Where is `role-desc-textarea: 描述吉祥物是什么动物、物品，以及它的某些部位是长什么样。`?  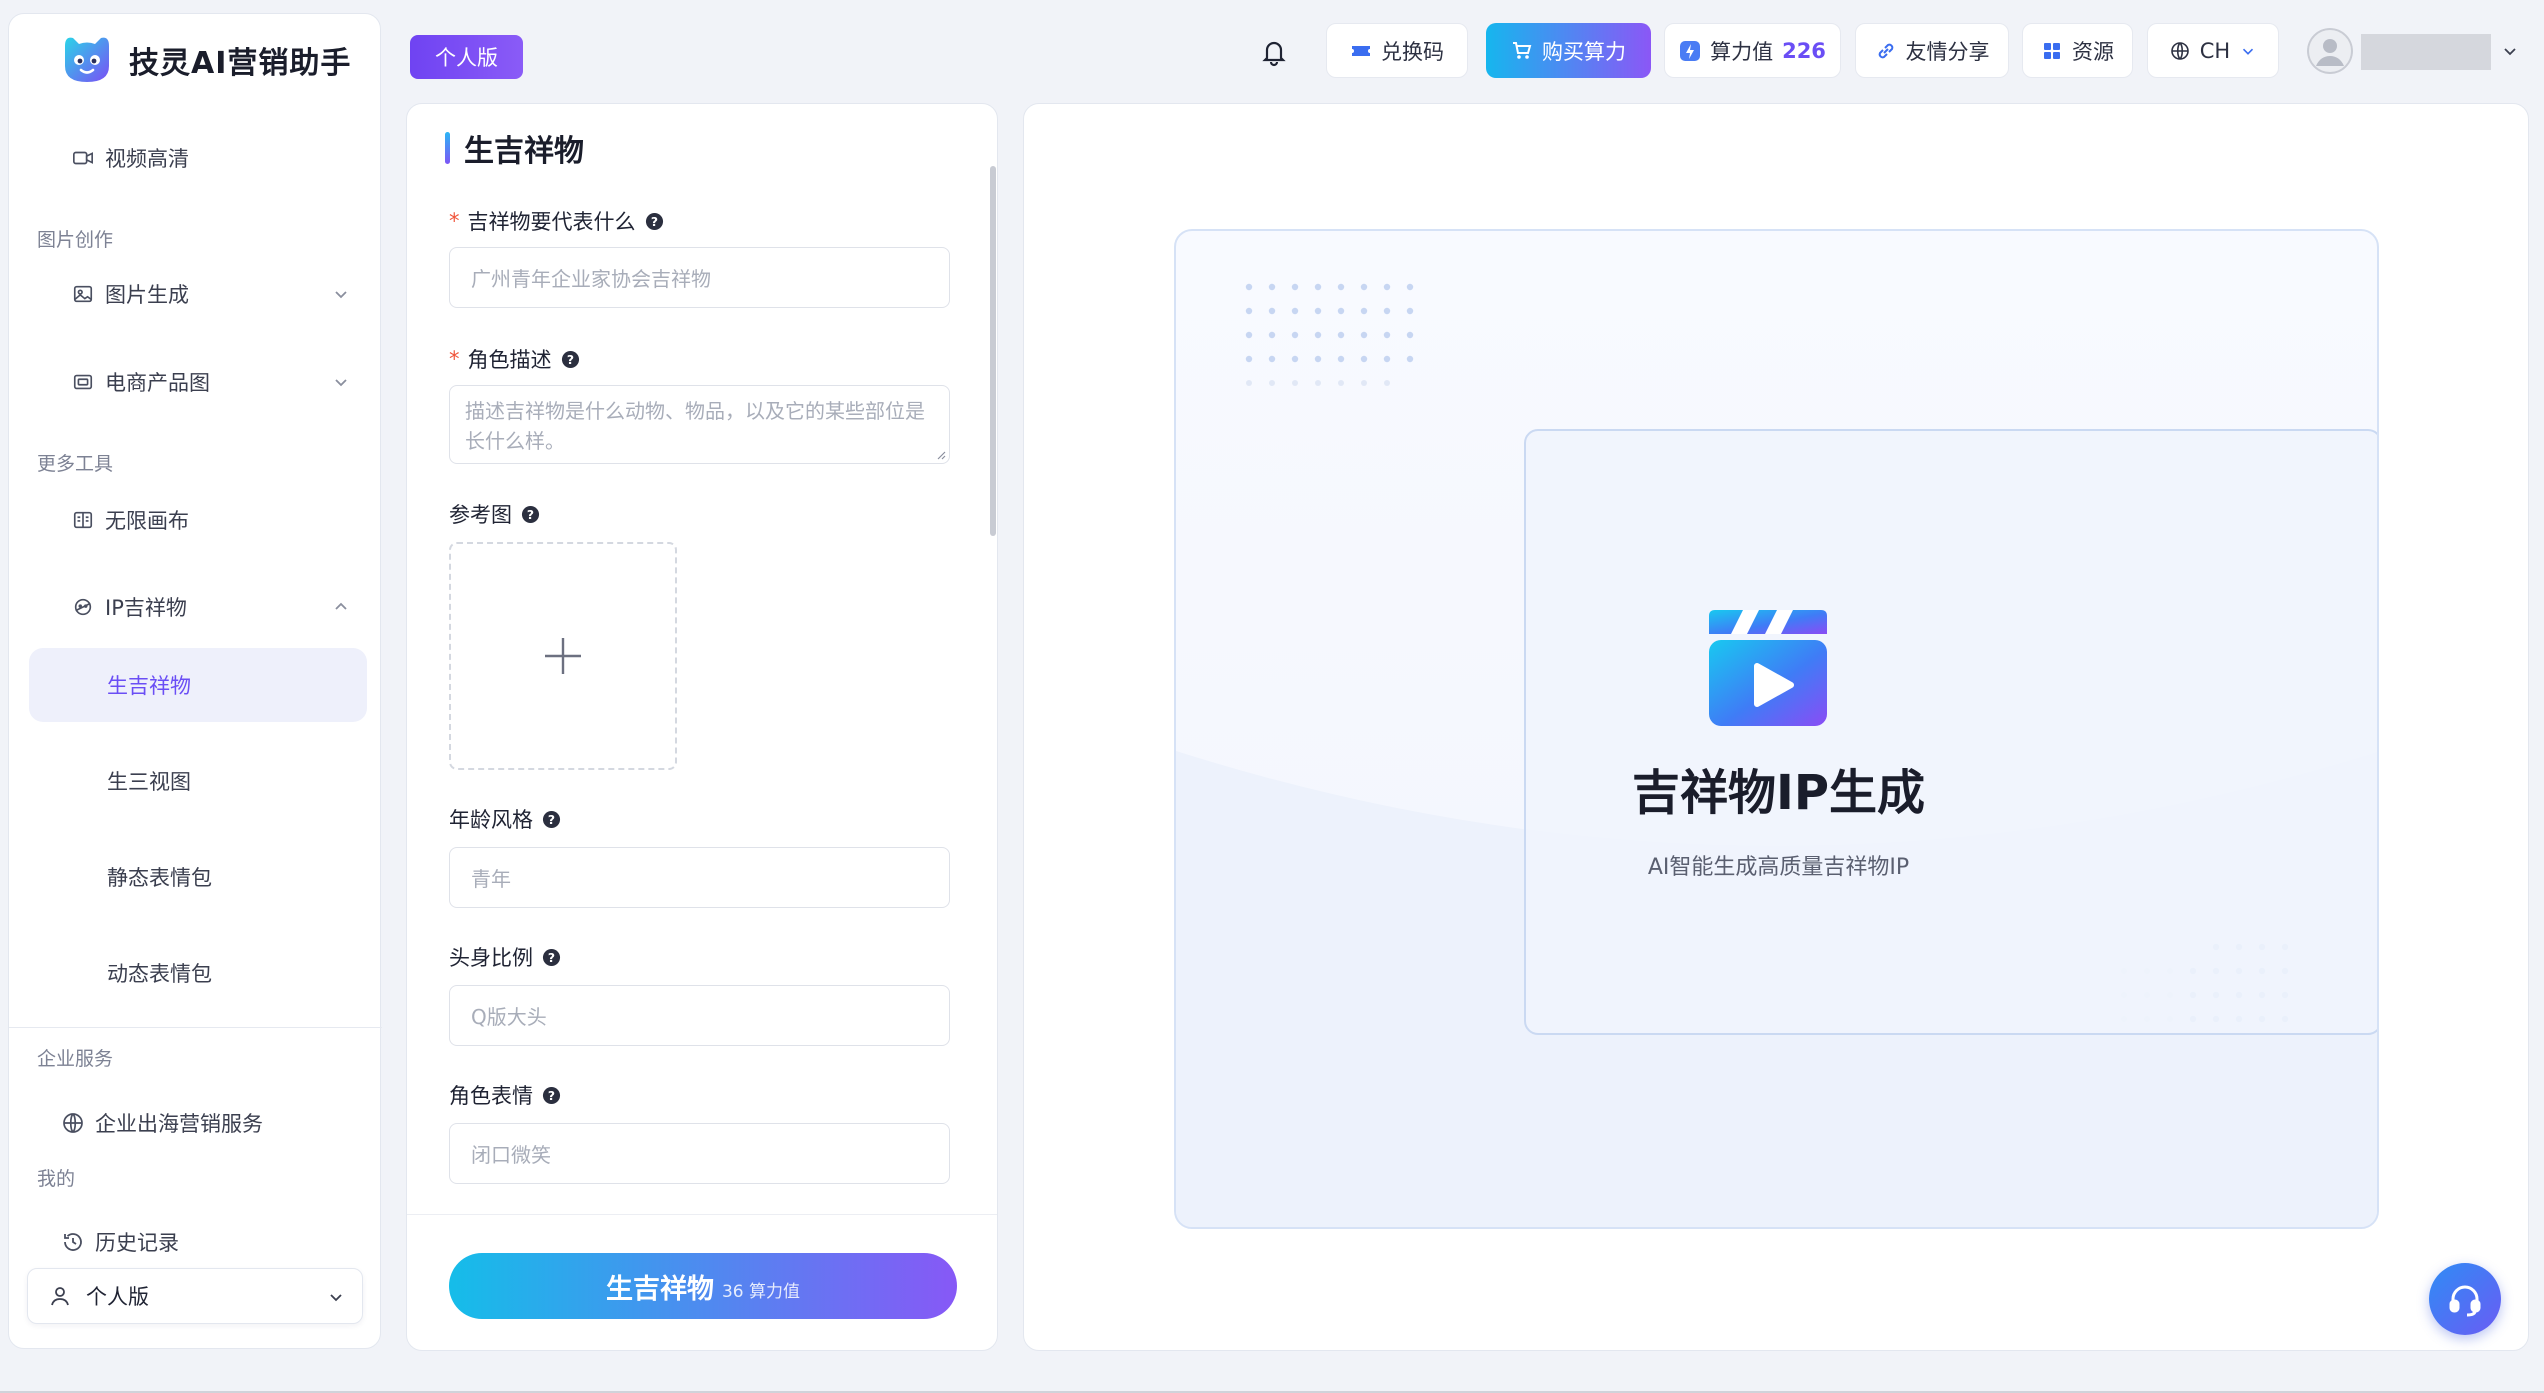 role-desc-textarea: 描述吉祥物是什么动物、物品，以及它的某些部位是长什么样。 is located at coordinates (699, 424).